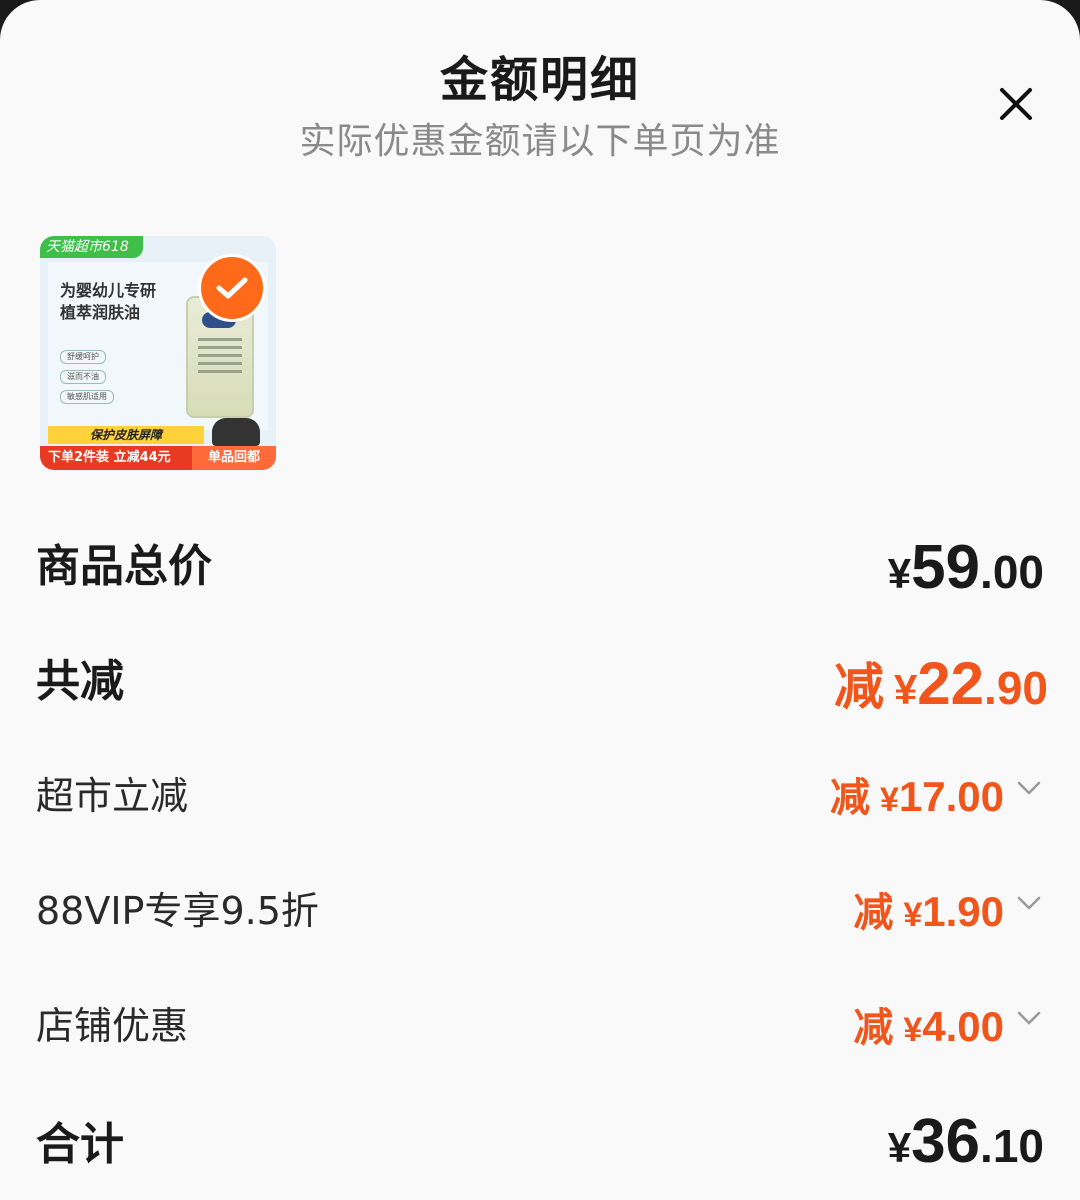 Image resolution: width=1080 pixels, height=1200 pixels. What do you see at coordinates (540, 141) in the screenshot?
I see `sheet-subtitle: 实际优惠金额请以下单页为准` at bounding box center [540, 141].